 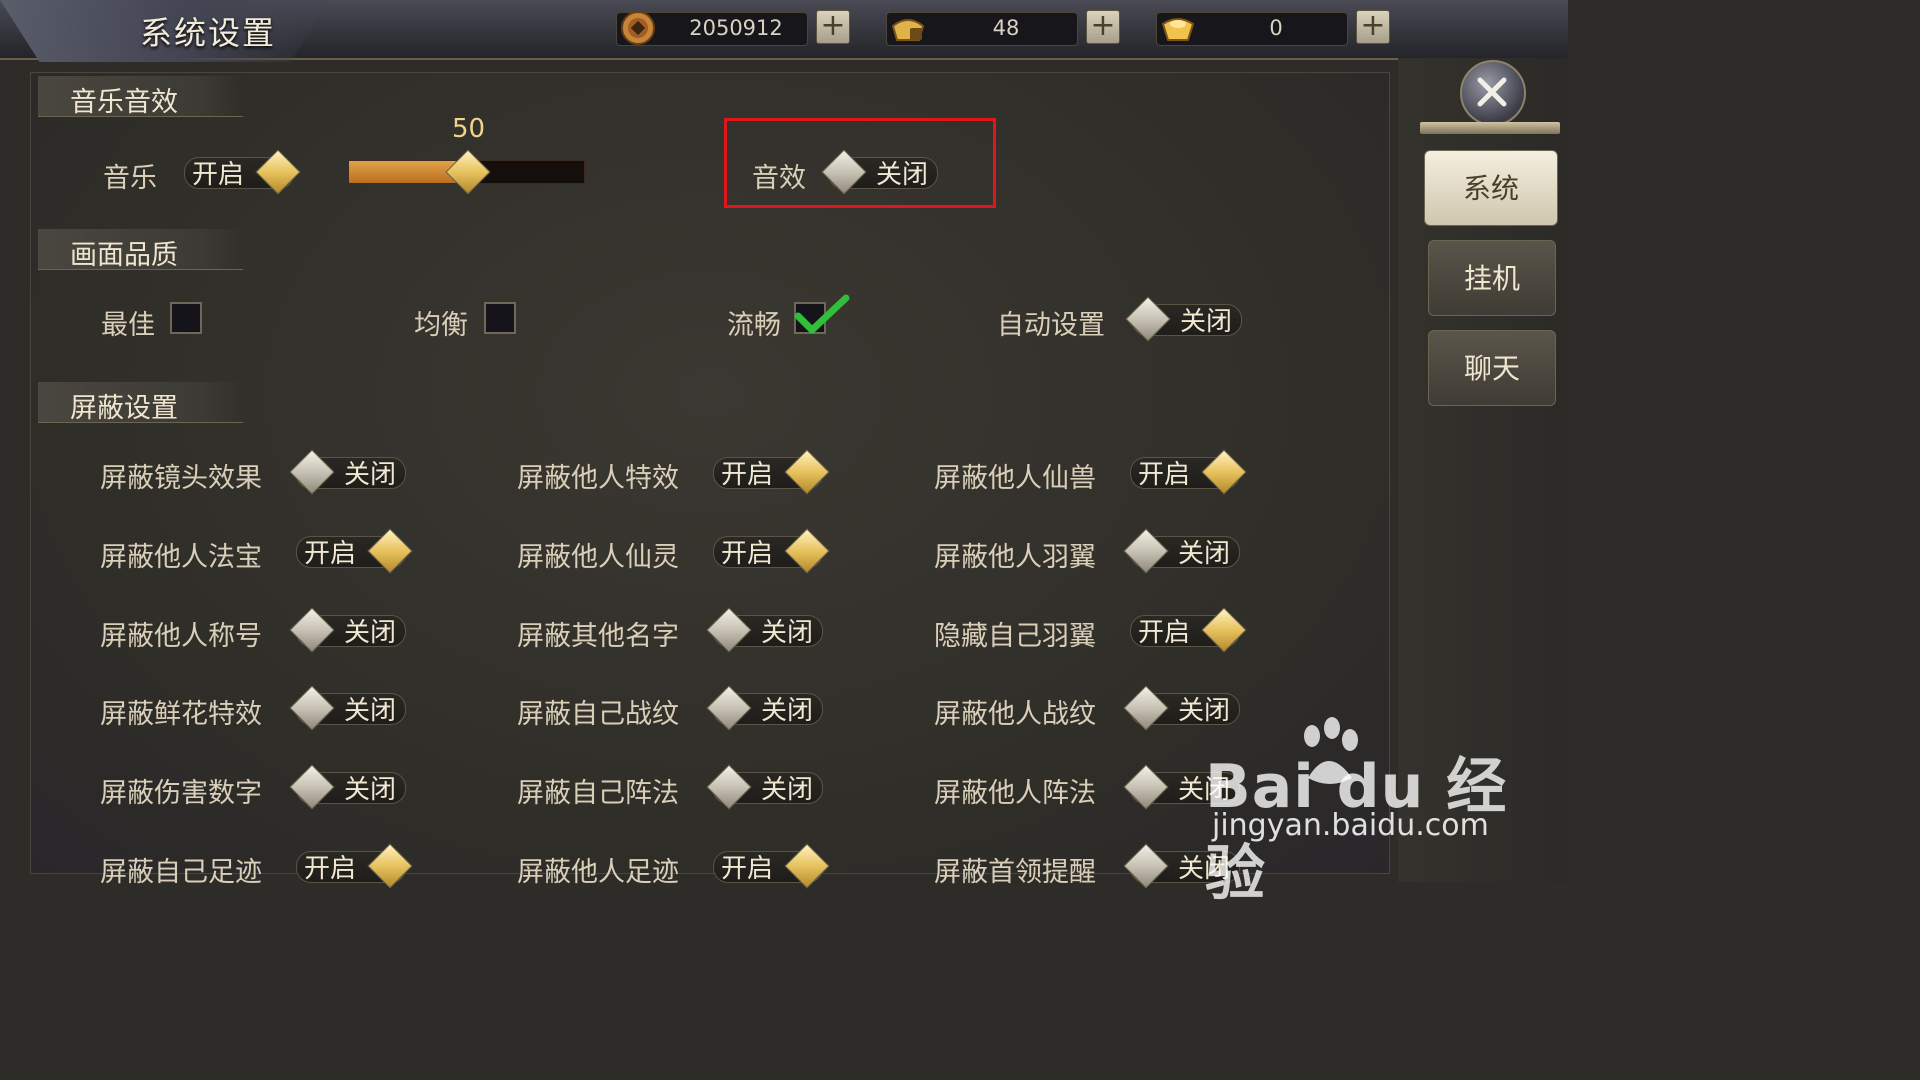 I want to click on shield-setting-label: 屏蔽他人阵法, so click(x=1015, y=793).